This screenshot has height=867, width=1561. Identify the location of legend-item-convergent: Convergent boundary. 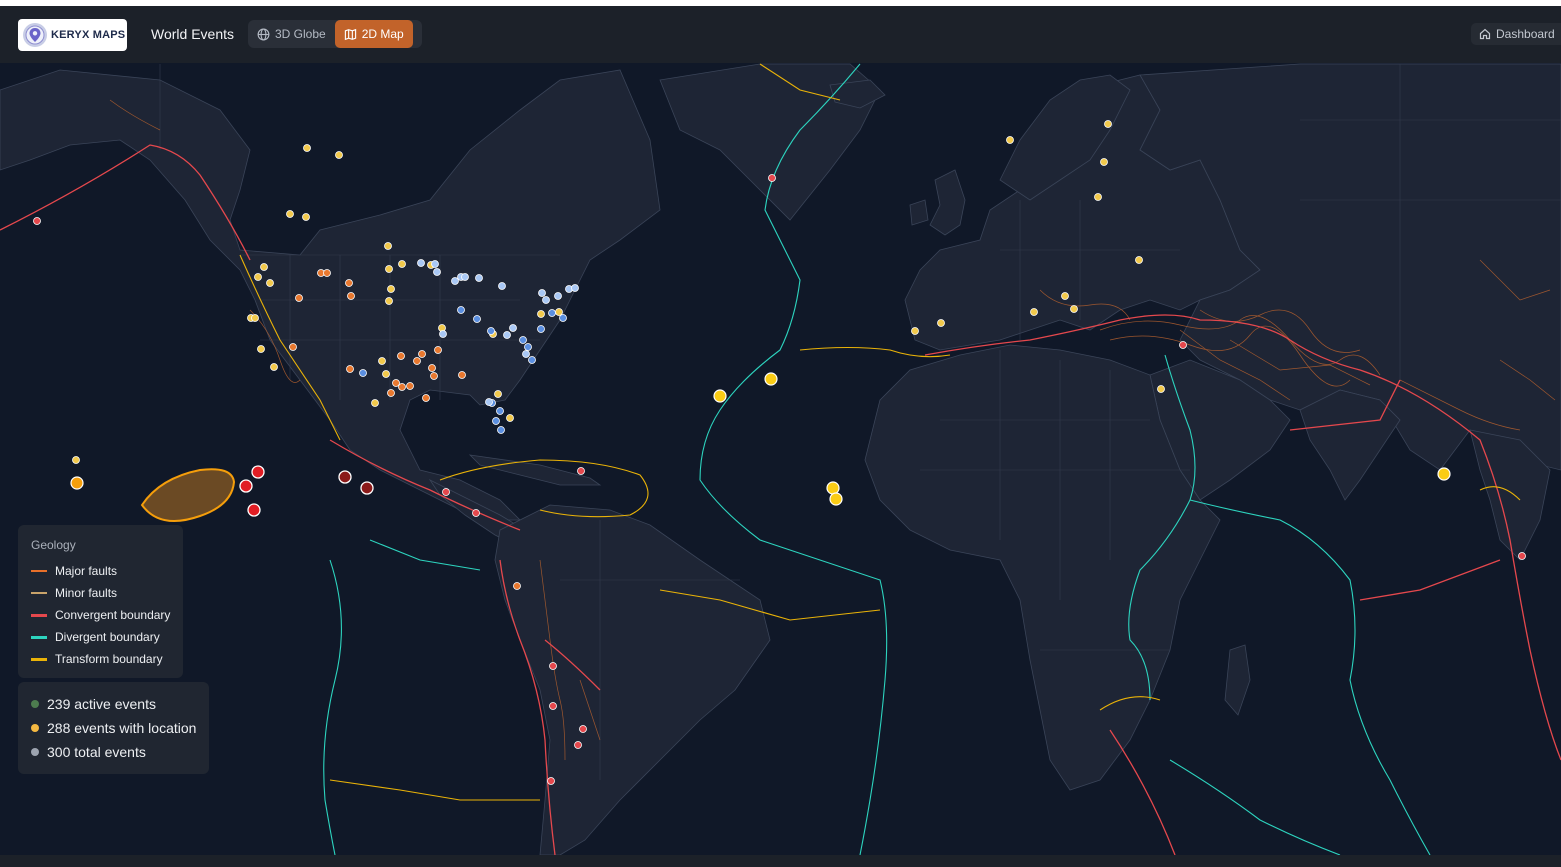
(107, 615).